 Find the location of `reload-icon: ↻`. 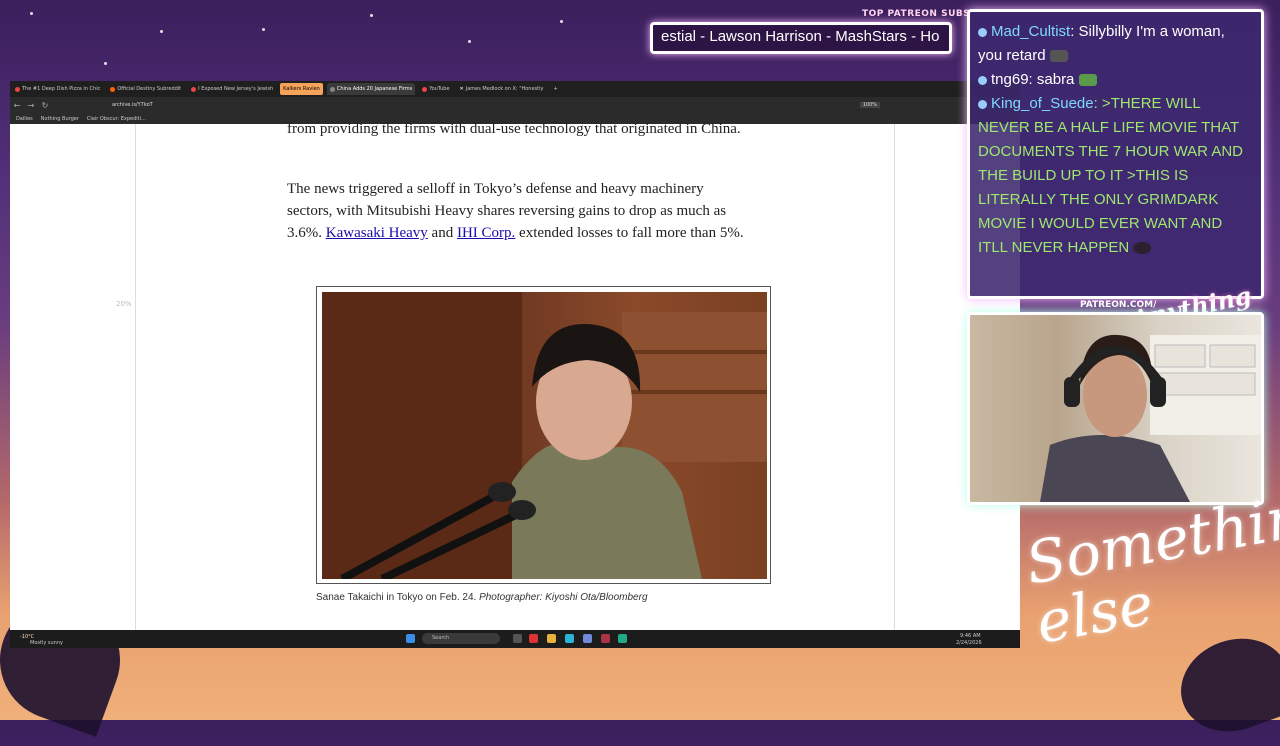

reload-icon: ↻ is located at coordinates (45, 105).